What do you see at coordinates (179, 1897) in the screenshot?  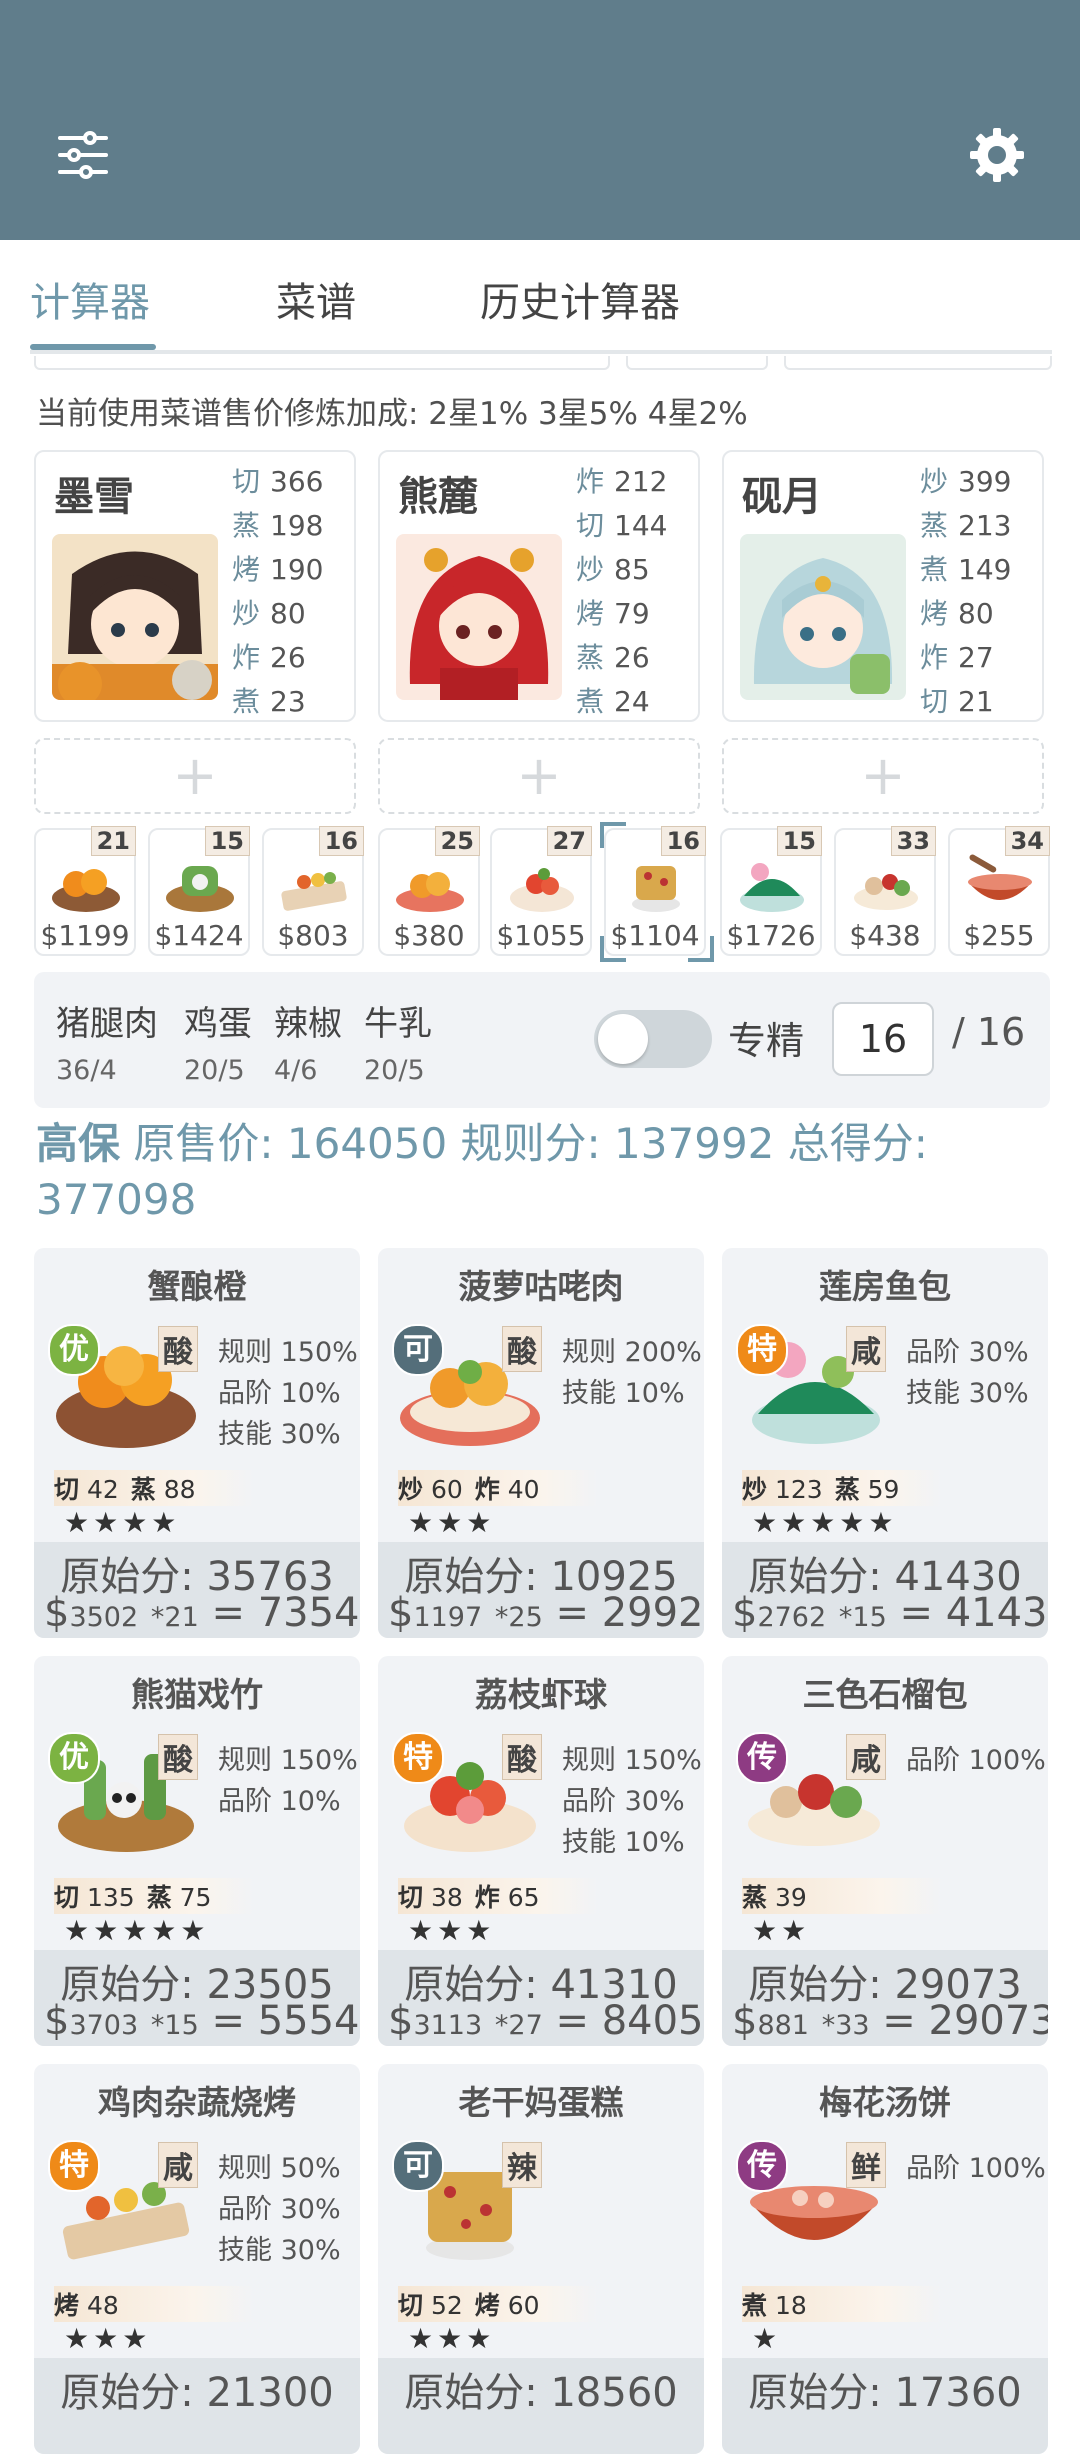 I see `skill-requirement: 蒸 75` at bounding box center [179, 1897].